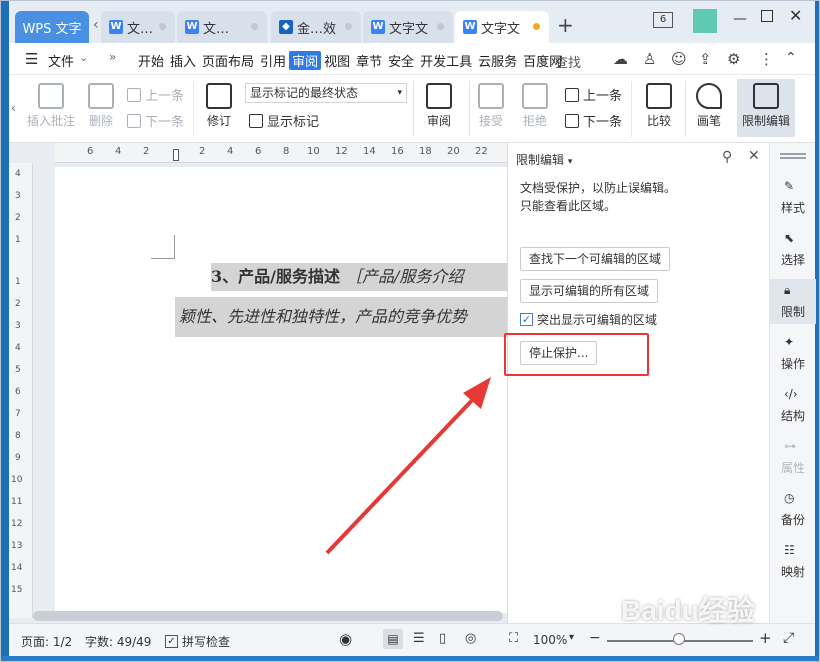 The width and height of the screenshot is (820, 662). What do you see at coordinates (792, 572) in the screenshot?
I see `label: 映射` at bounding box center [792, 572].